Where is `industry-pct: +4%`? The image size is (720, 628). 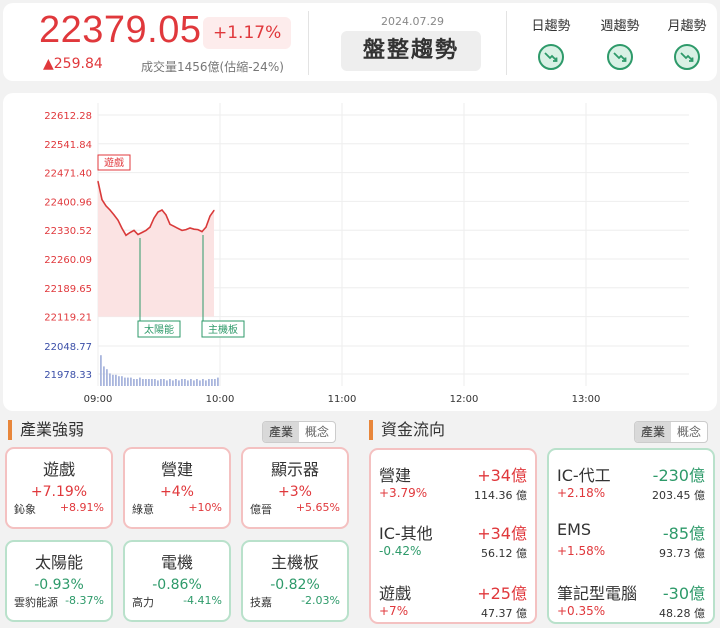 industry-pct: +4% is located at coordinates (177, 492).